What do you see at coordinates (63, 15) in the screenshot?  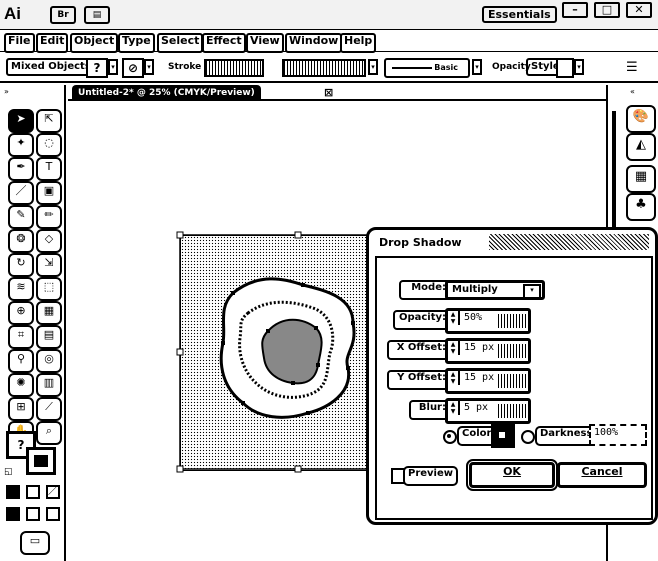 I see `bridge-button: Br` at bounding box center [63, 15].